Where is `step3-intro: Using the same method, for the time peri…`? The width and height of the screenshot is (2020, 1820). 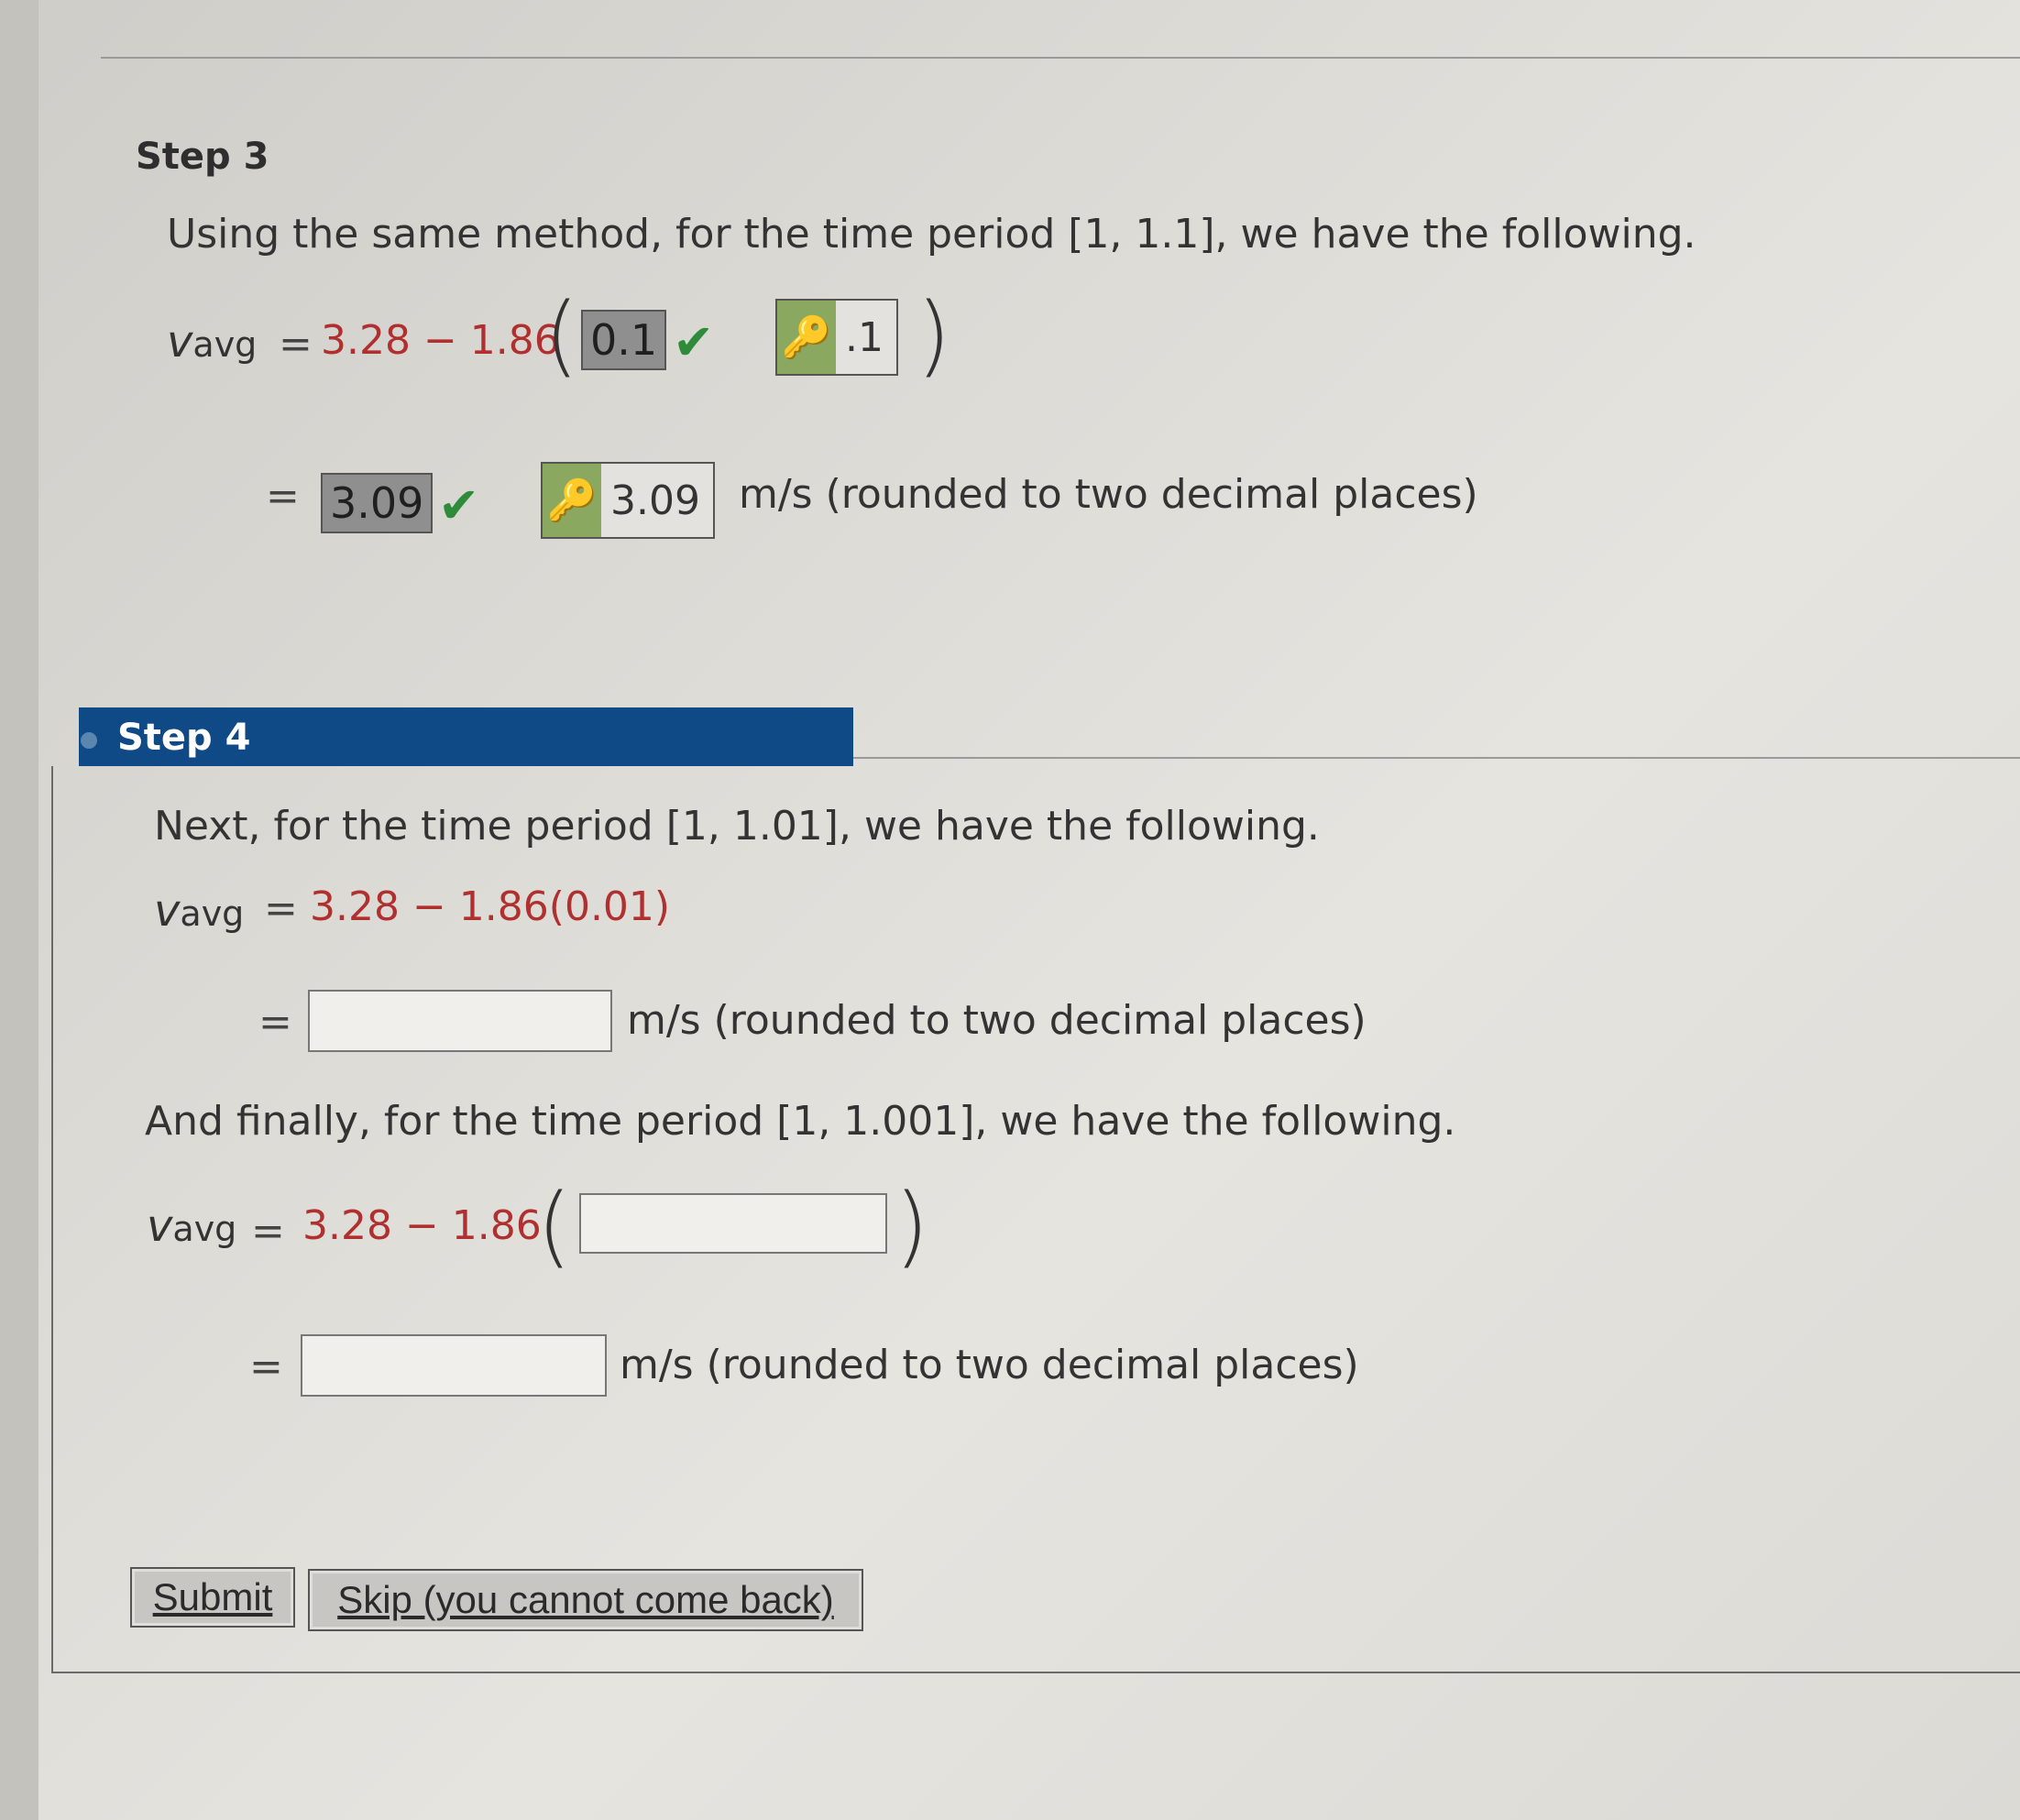
step3-intro: Using the same method, for the time peri… is located at coordinates (931, 234).